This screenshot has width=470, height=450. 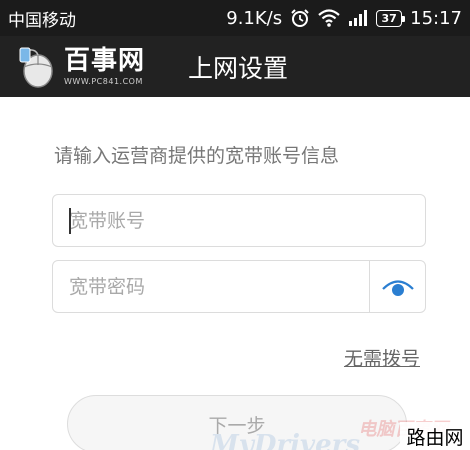 What do you see at coordinates (391, 18) in the screenshot?
I see `battery-icon: 37` at bounding box center [391, 18].